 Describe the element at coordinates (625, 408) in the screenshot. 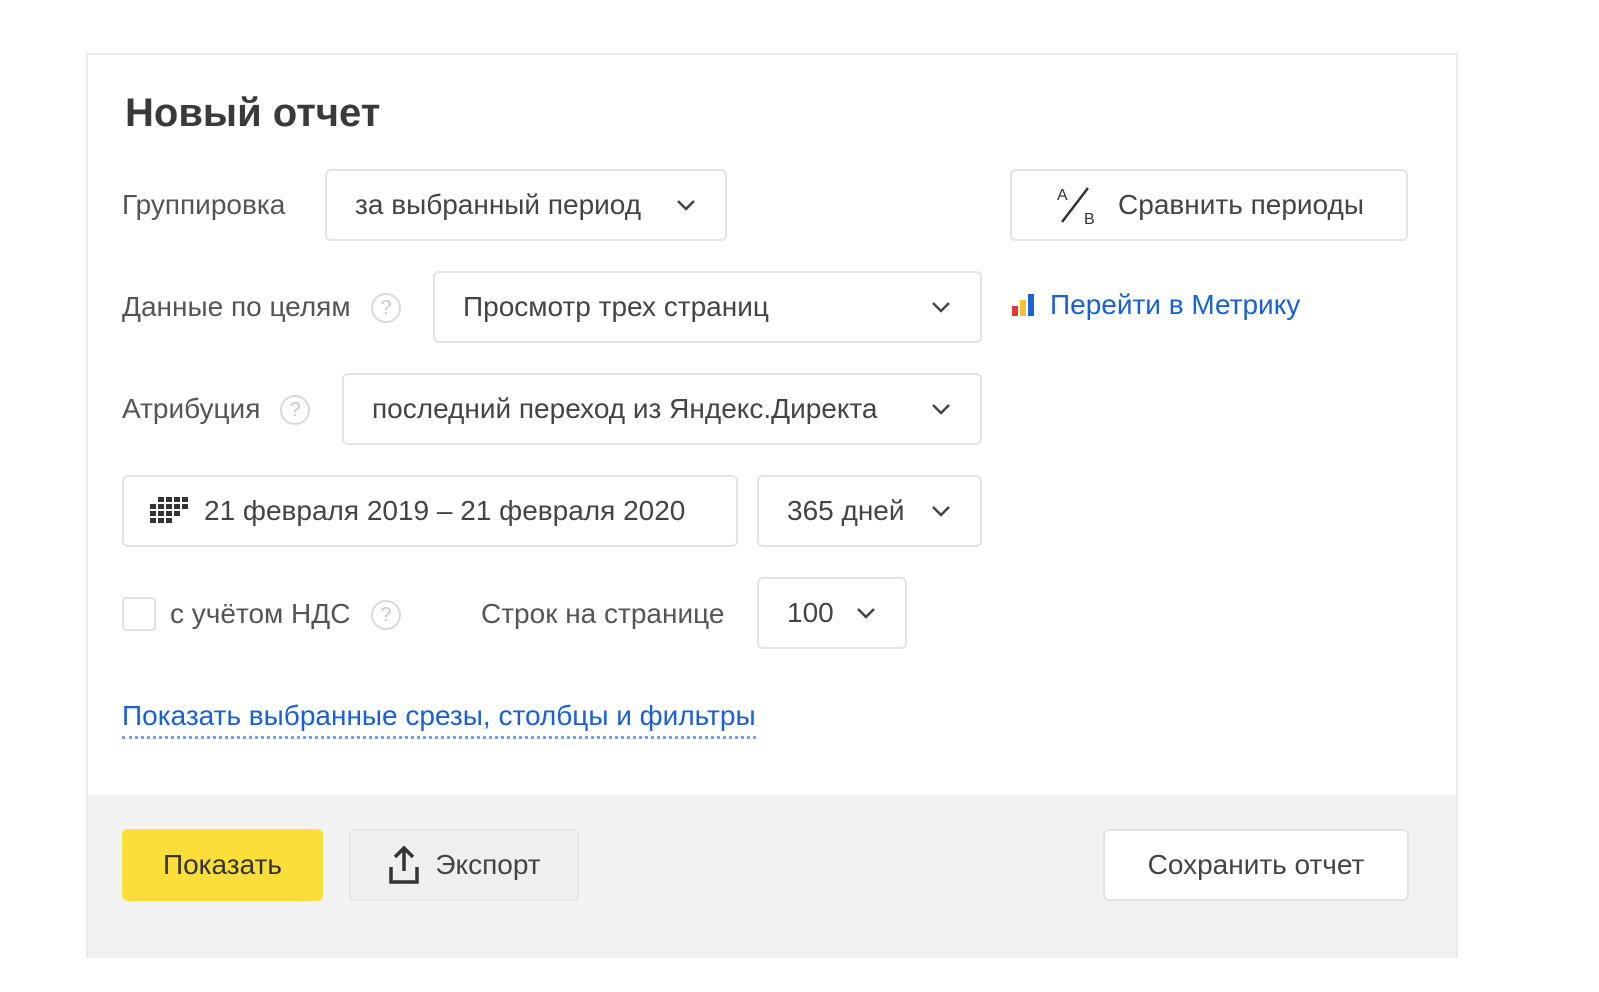

I see `attribution-value: последний переход из Яндекс.Директа` at that location.